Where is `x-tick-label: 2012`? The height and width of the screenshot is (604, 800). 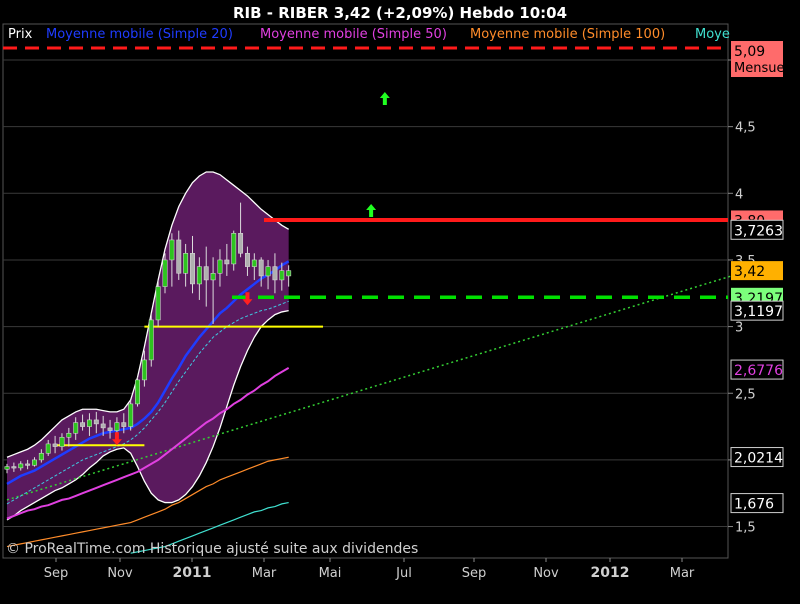
x-tick-label: 2012 is located at coordinates (610, 573).